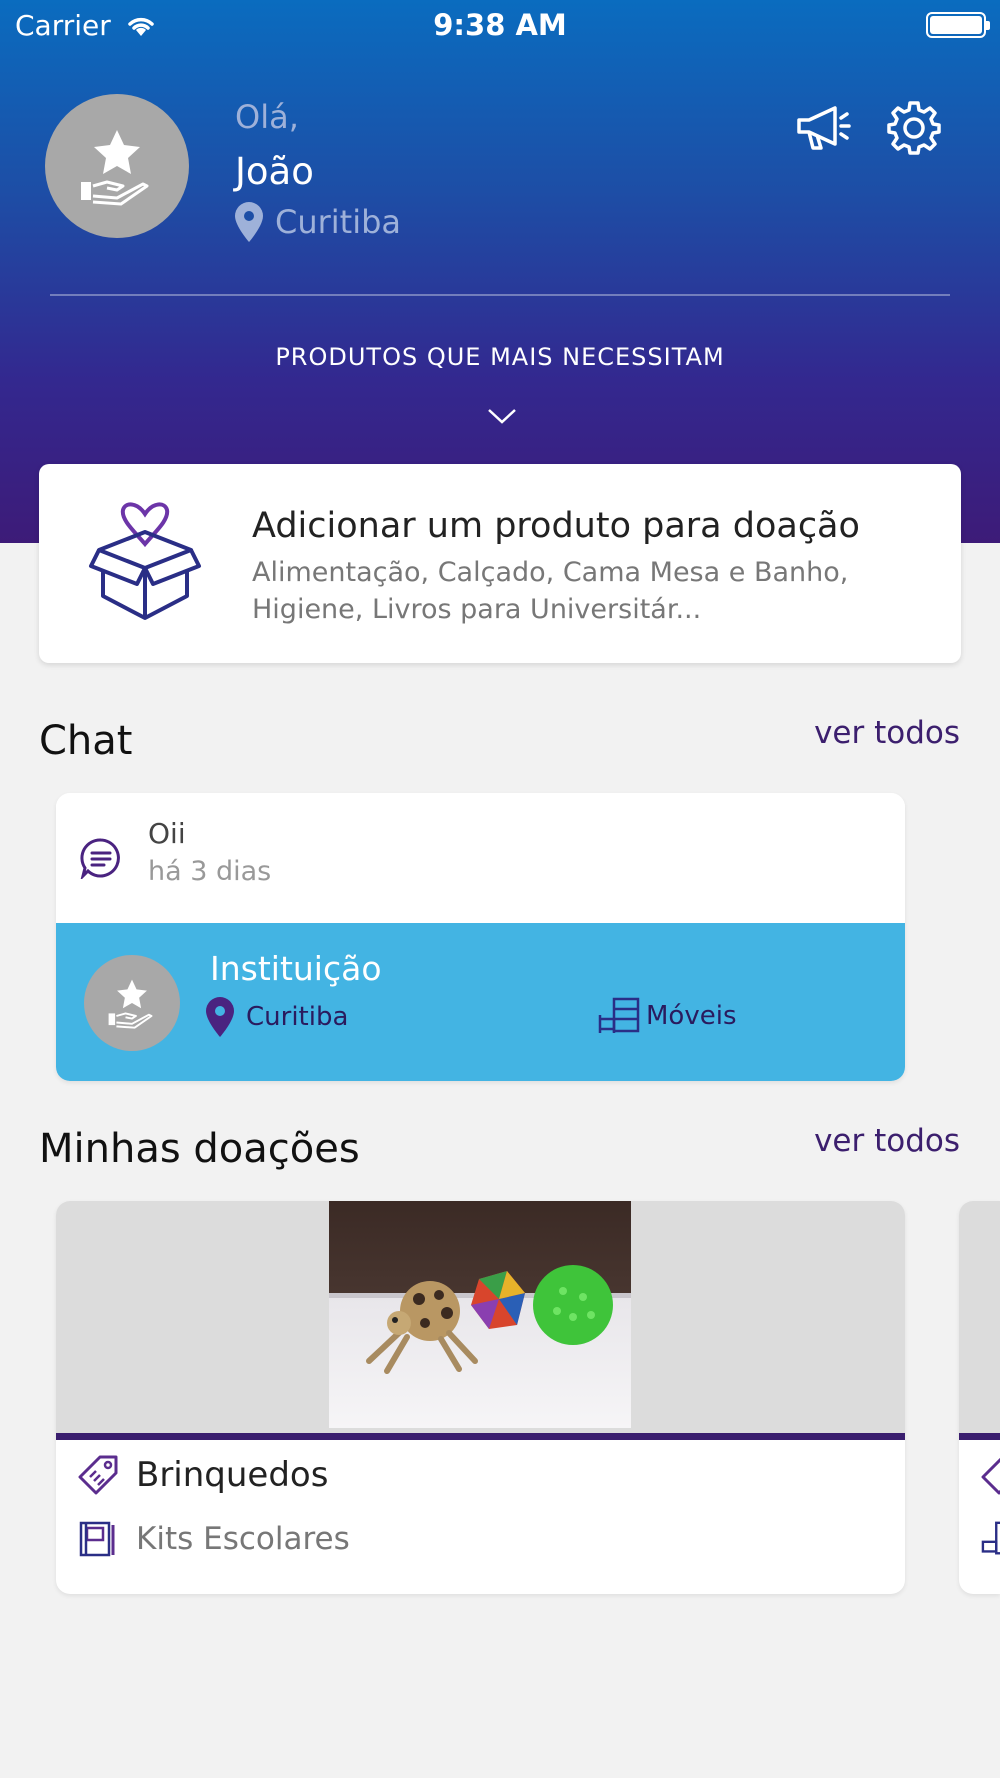 The width and height of the screenshot is (1000, 1778). I want to click on battery-icon, so click(958, 25).